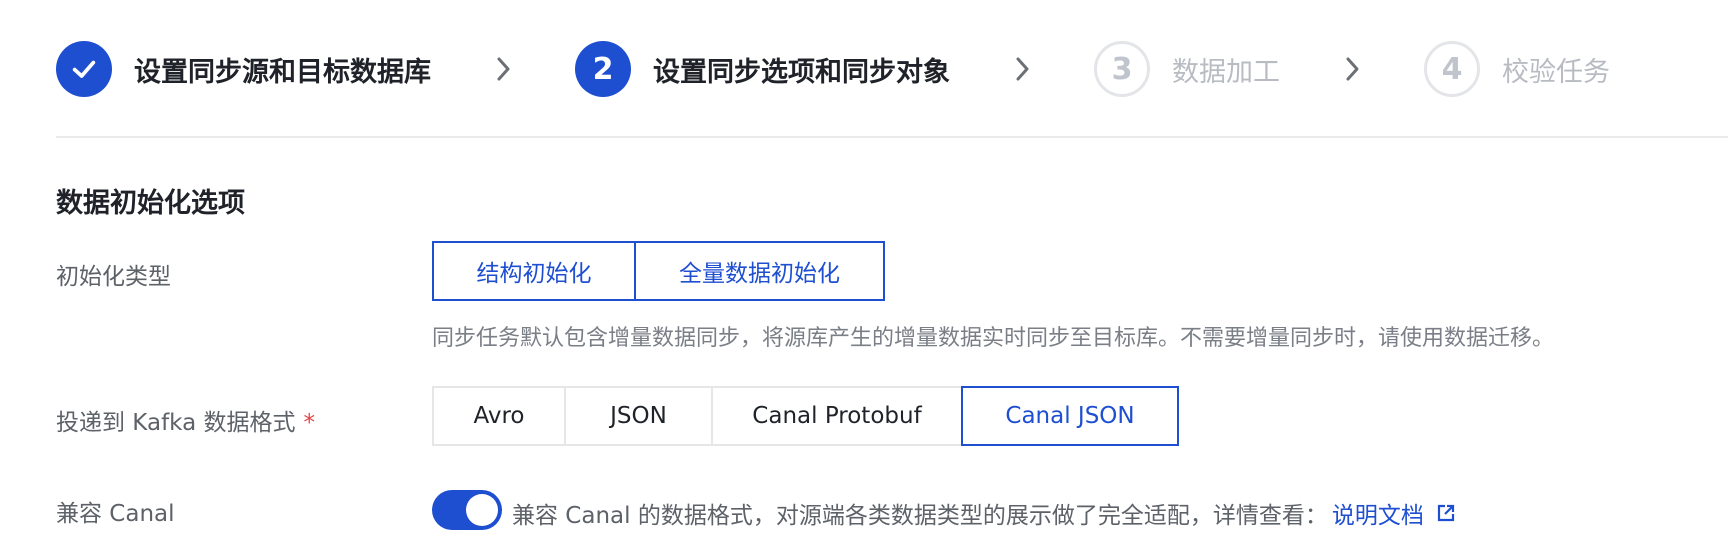  I want to click on kafka-format-label-text: 投递到 Kafka 数据格式, so click(176, 423).